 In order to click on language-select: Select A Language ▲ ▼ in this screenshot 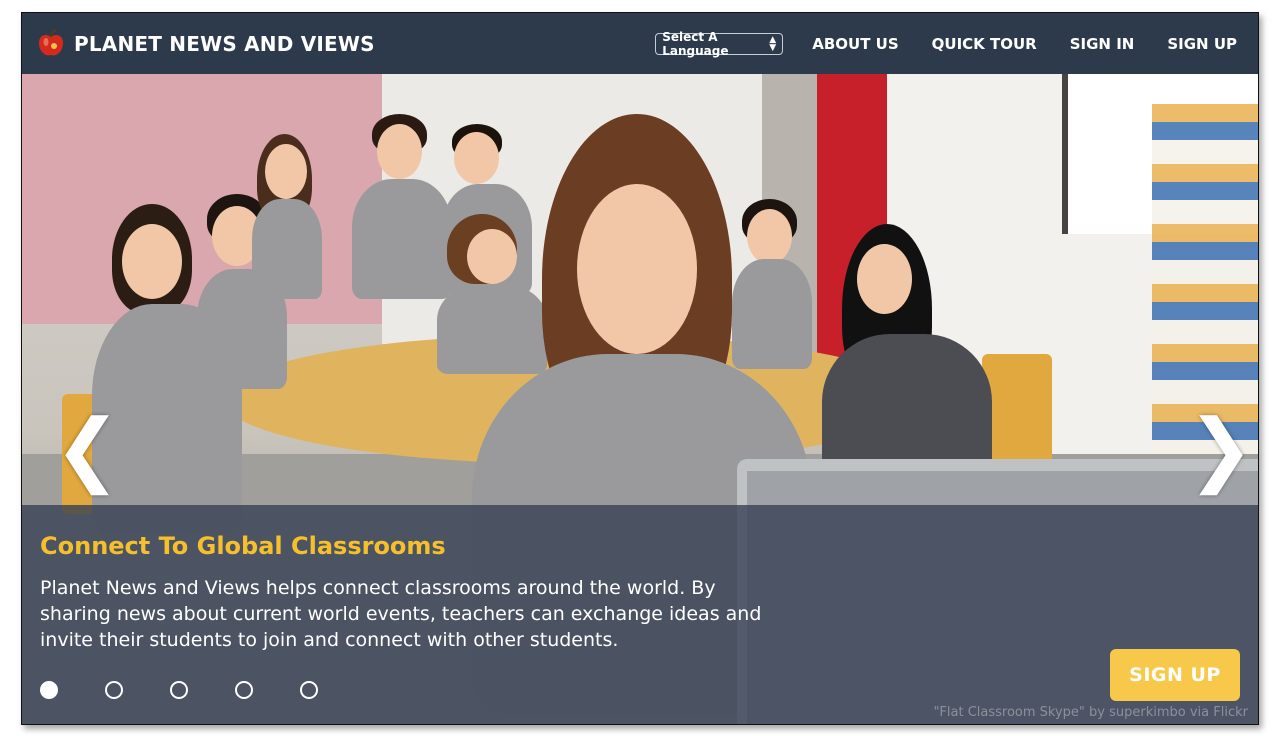, I will do `click(719, 43)`.